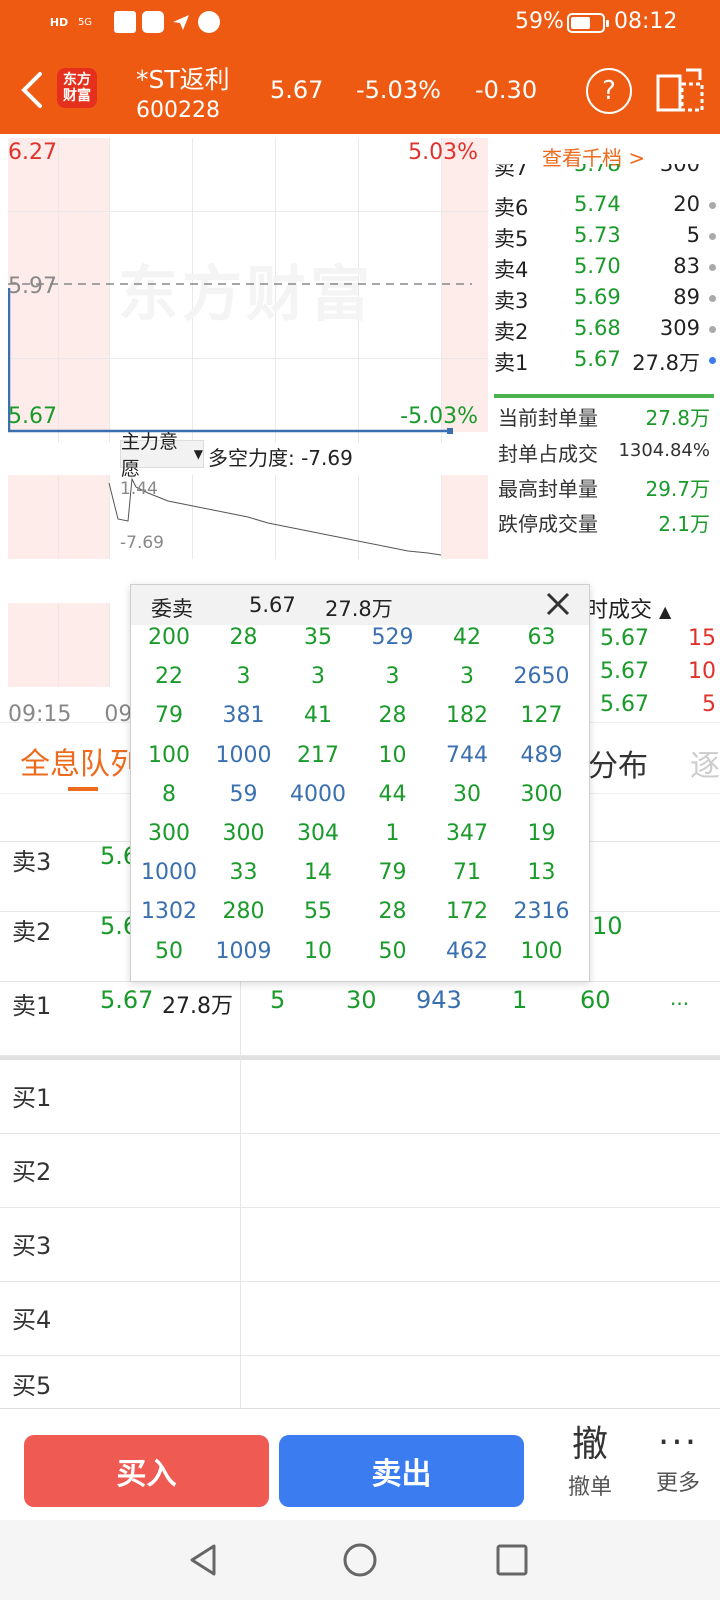 The image size is (720, 1600). I want to click on order-size-cell: 55, so click(318, 912).